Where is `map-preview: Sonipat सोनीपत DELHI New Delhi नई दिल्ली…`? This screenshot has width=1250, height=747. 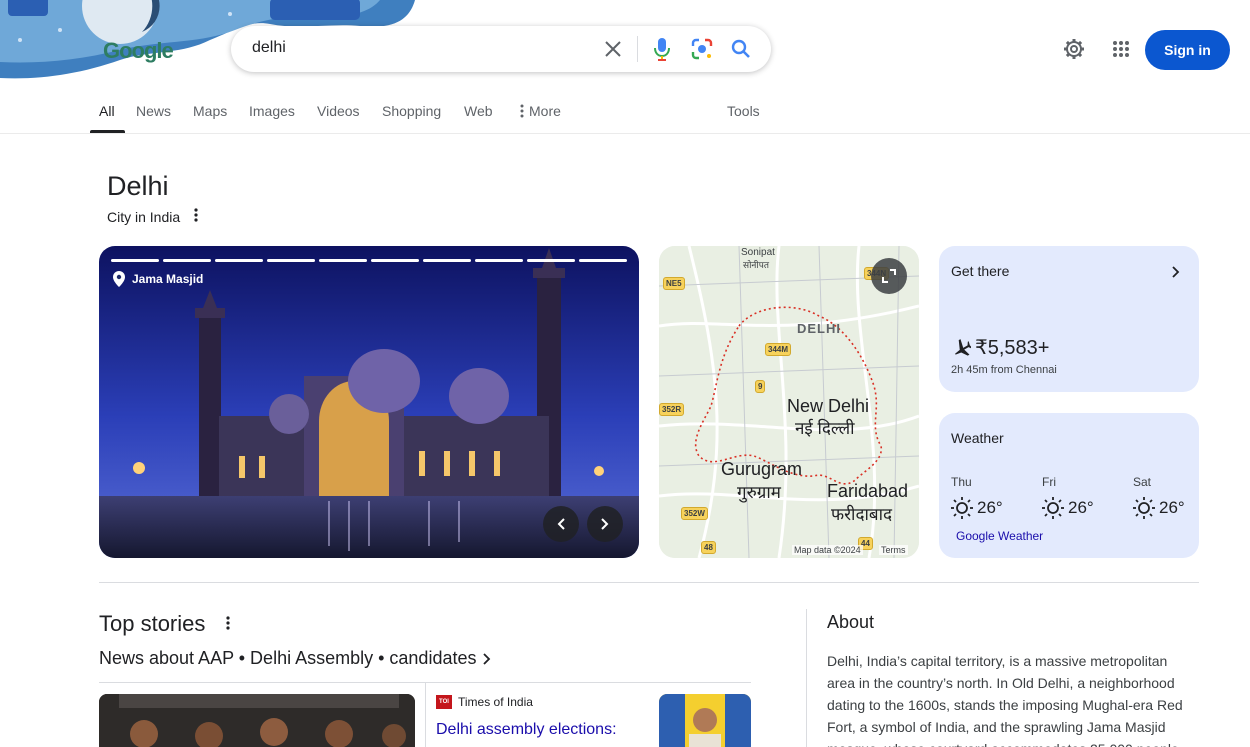
map-preview: Sonipat सोनीपत DELHI New Delhi नई दिल्ली… is located at coordinates (789, 402).